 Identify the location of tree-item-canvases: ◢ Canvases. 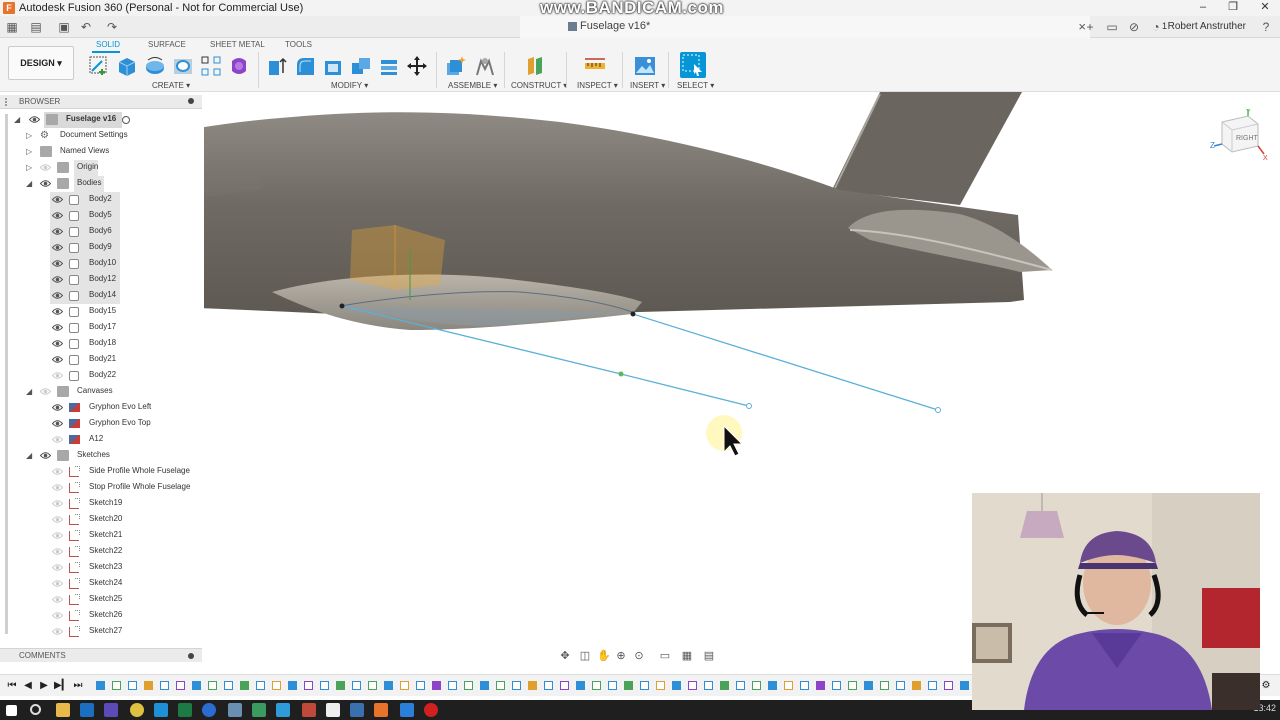
(100, 392).